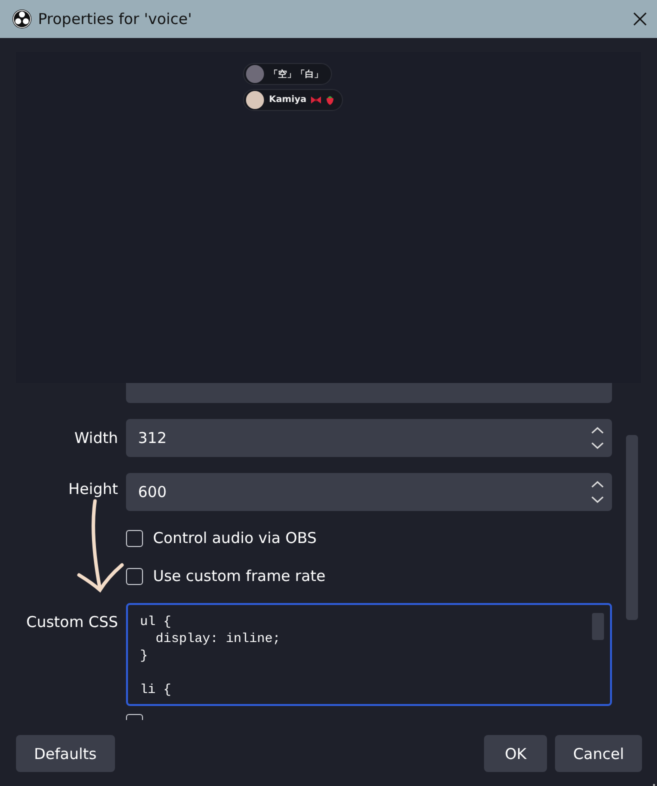 Image resolution: width=657 pixels, height=786 pixels. What do you see at coordinates (239, 576) in the screenshot?
I see `checkbox-label: Use custom frame rate` at bounding box center [239, 576].